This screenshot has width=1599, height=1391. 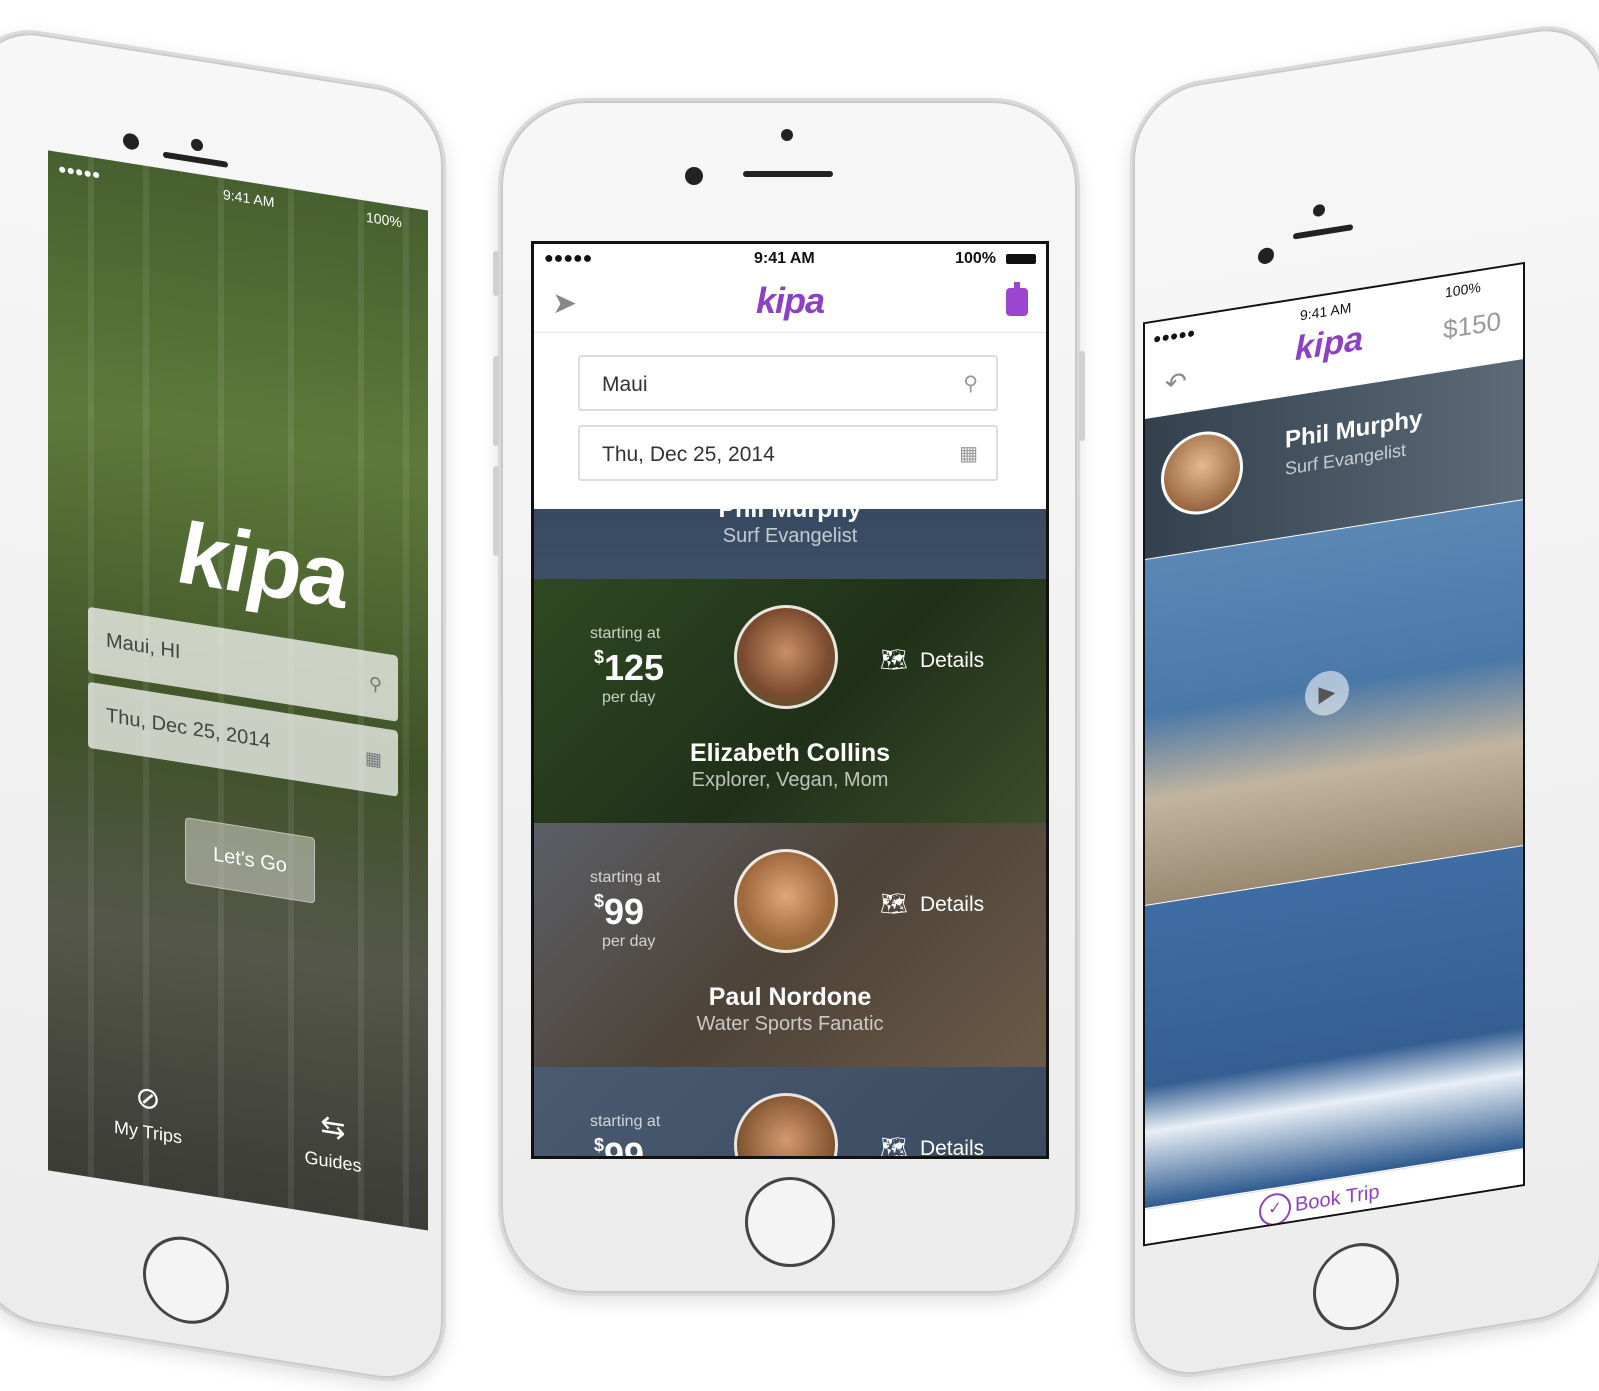 I want to click on location-value: Maui, so click(x=625, y=384).